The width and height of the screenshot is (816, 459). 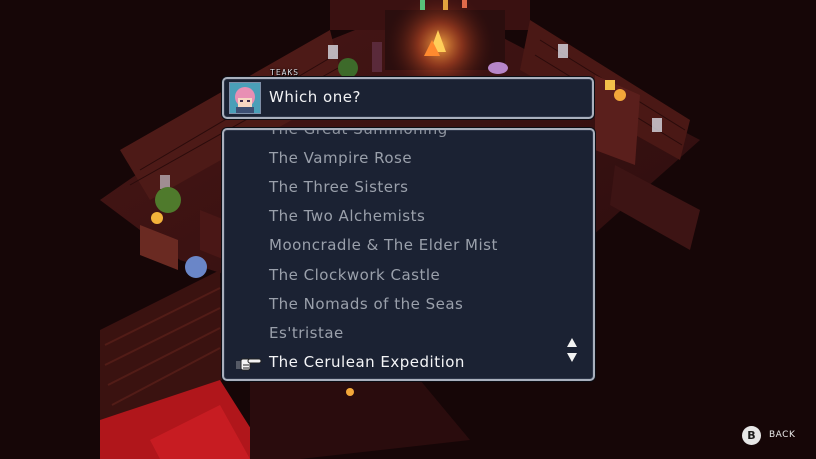 What do you see at coordinates (383, 245) in the screenshot?
I see `choice-item: Mooncradle & The Elder Mist` at bounding box center [383, 245].